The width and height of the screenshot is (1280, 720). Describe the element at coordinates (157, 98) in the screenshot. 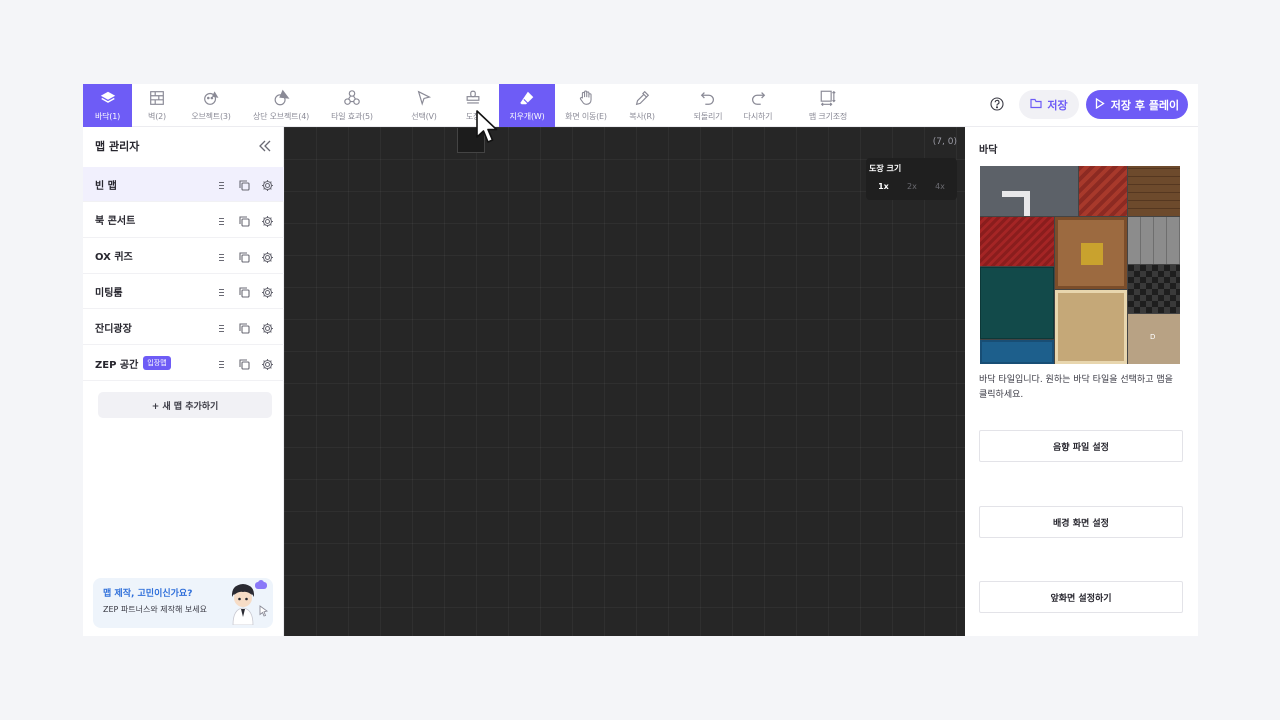

I see `wall-icon` at that location.